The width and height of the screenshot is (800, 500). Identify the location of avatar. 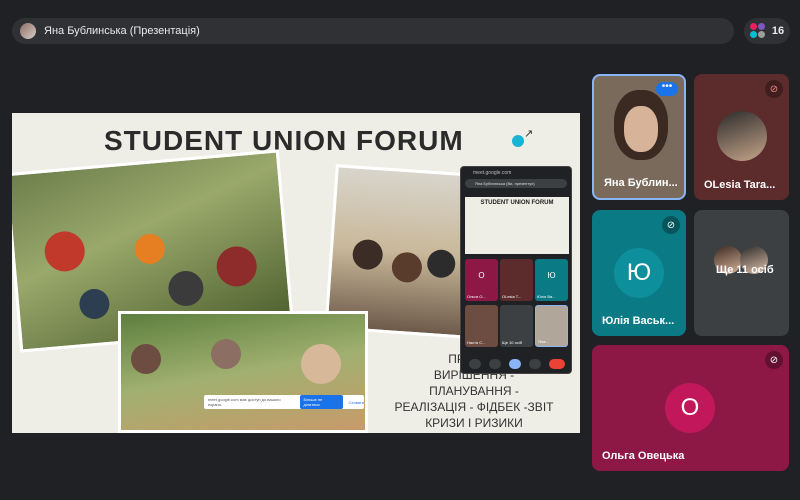
(742, 136).